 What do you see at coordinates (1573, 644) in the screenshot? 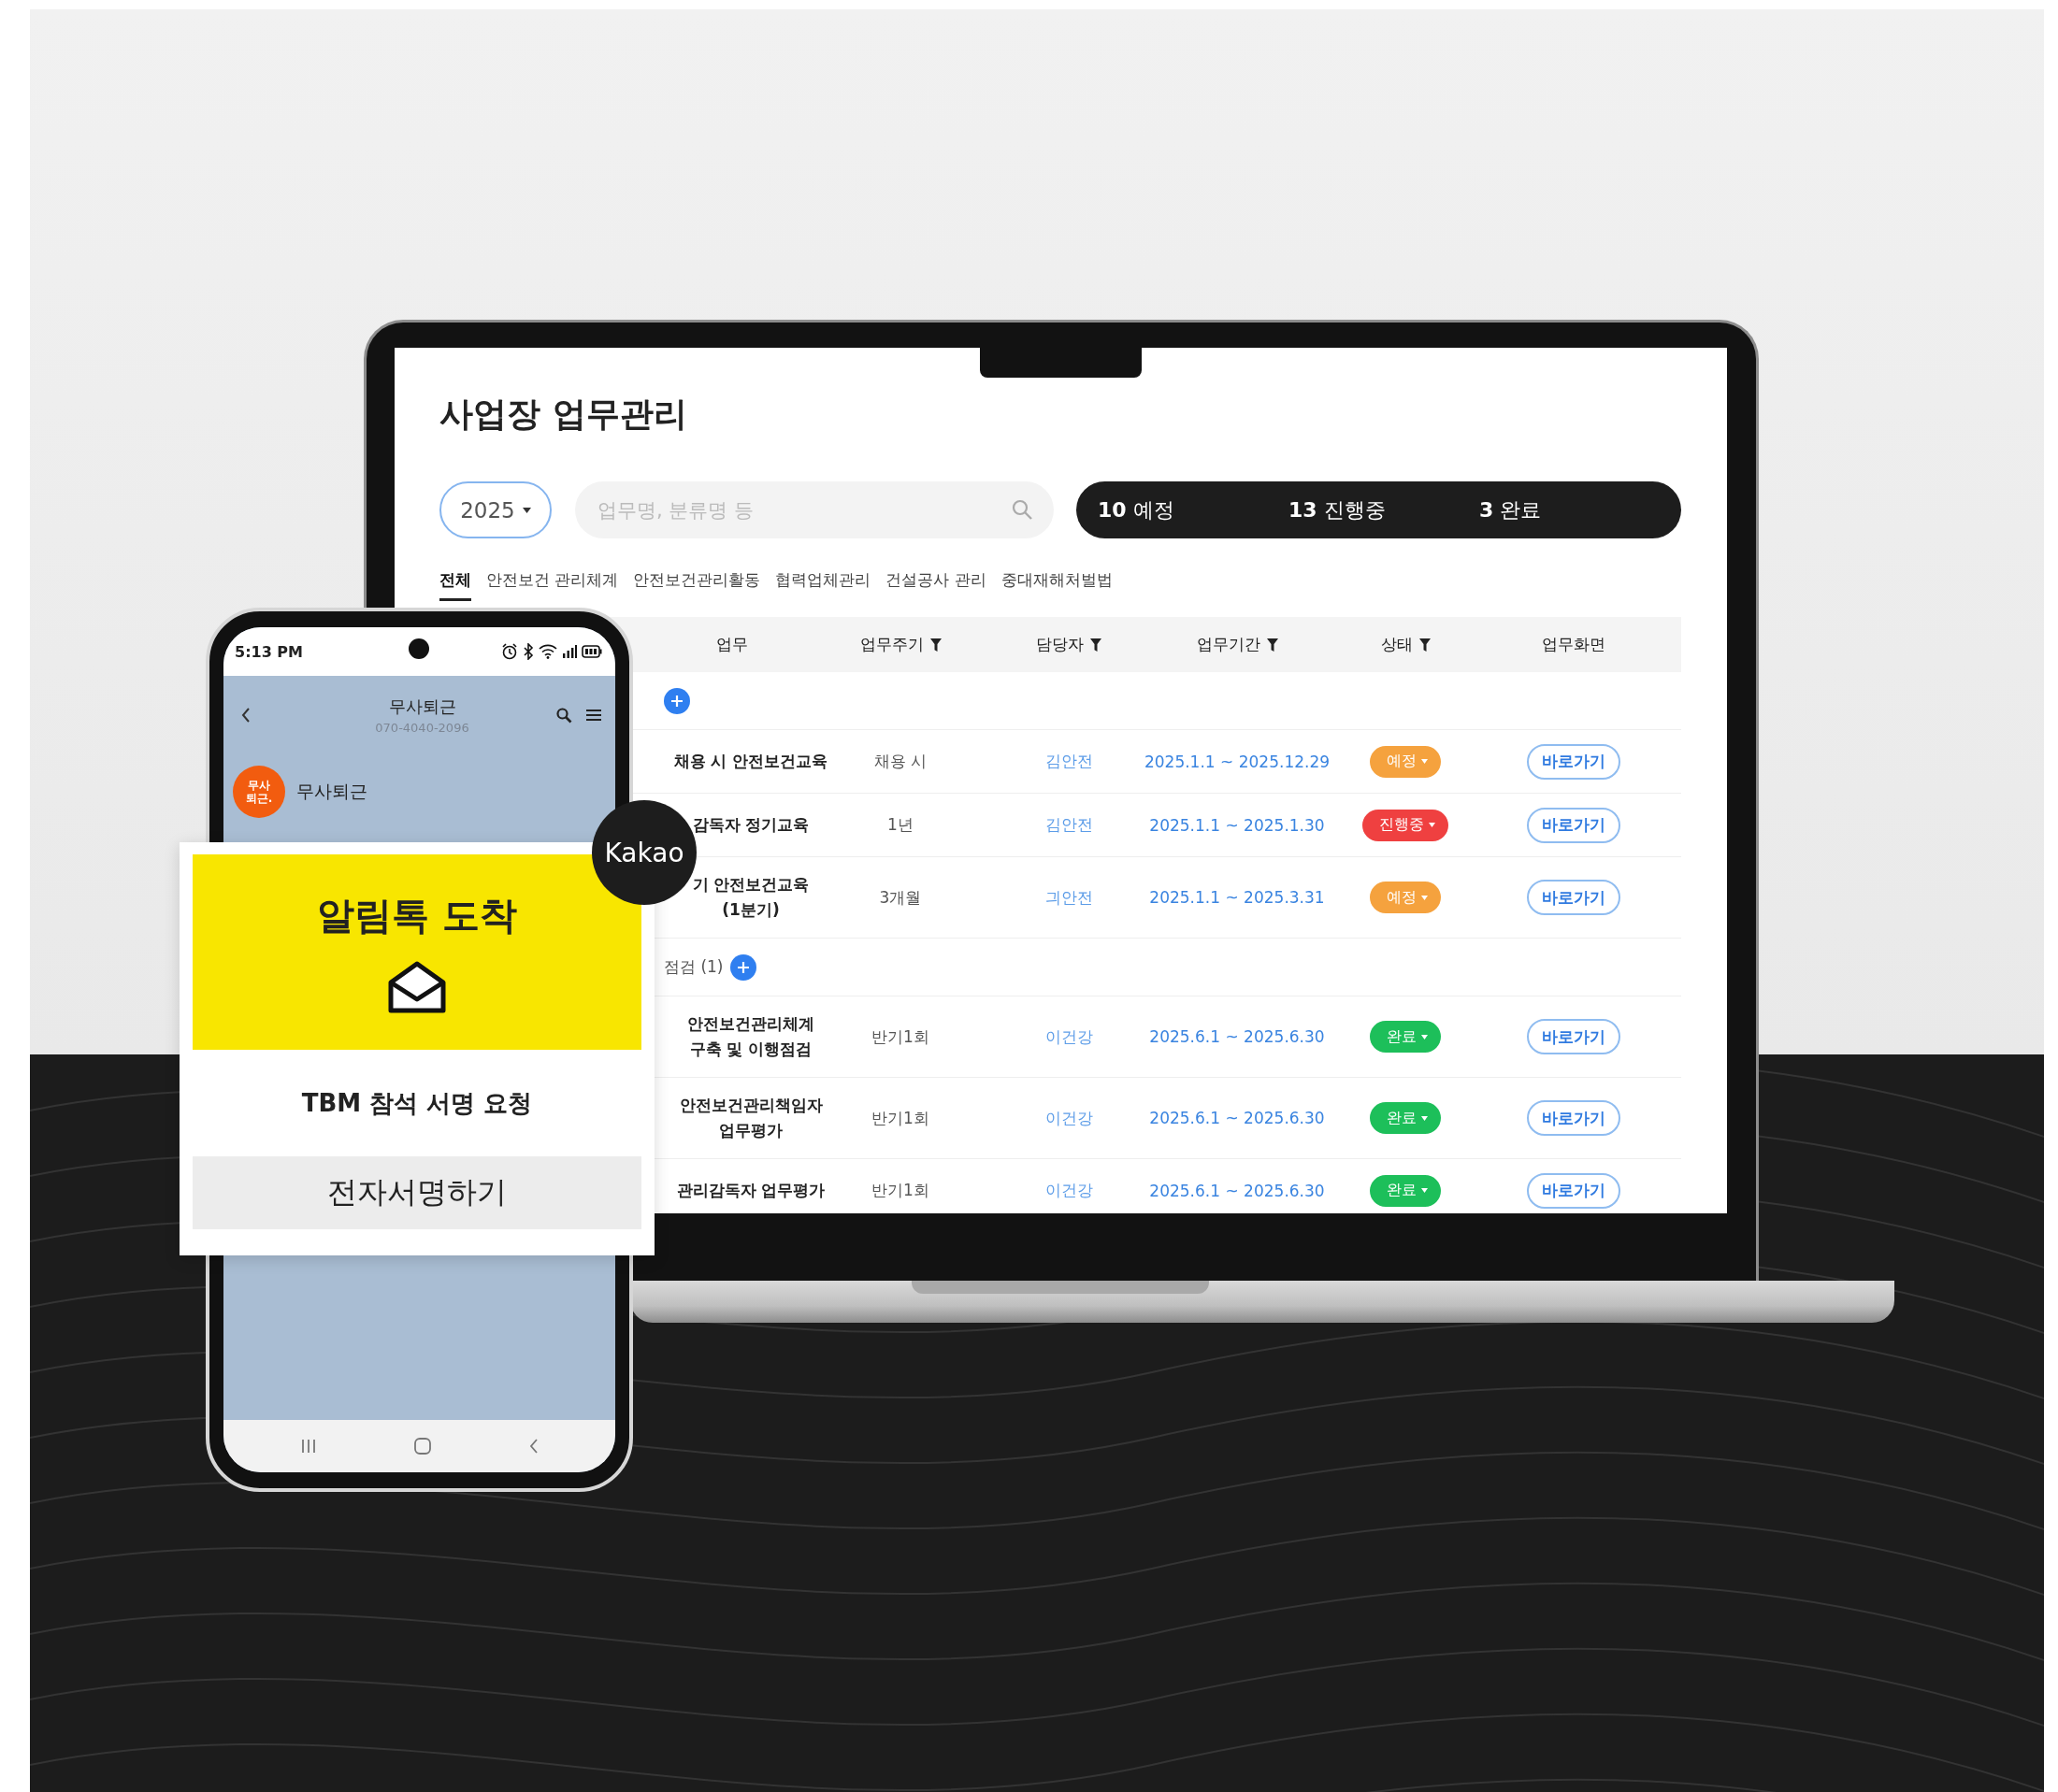
I see `column-header: 업무화면` at bounding box center [1573, 644].